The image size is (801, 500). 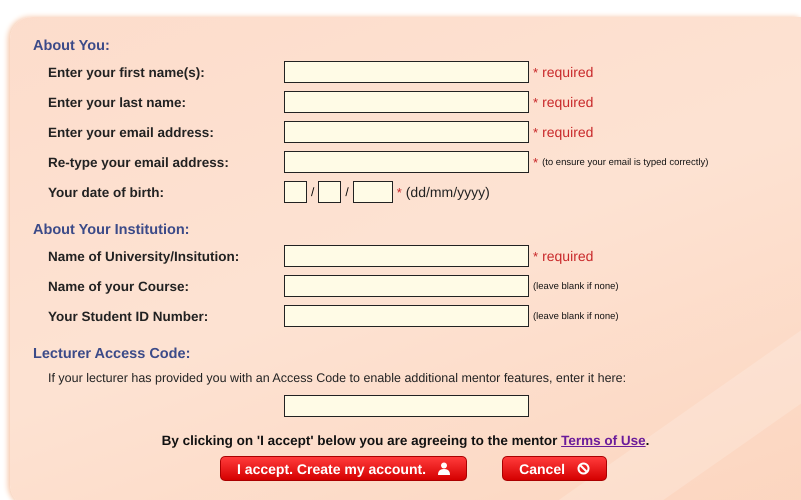 I want to click on field-label: Name of University/Insitution:, so click(x=143, y=256).